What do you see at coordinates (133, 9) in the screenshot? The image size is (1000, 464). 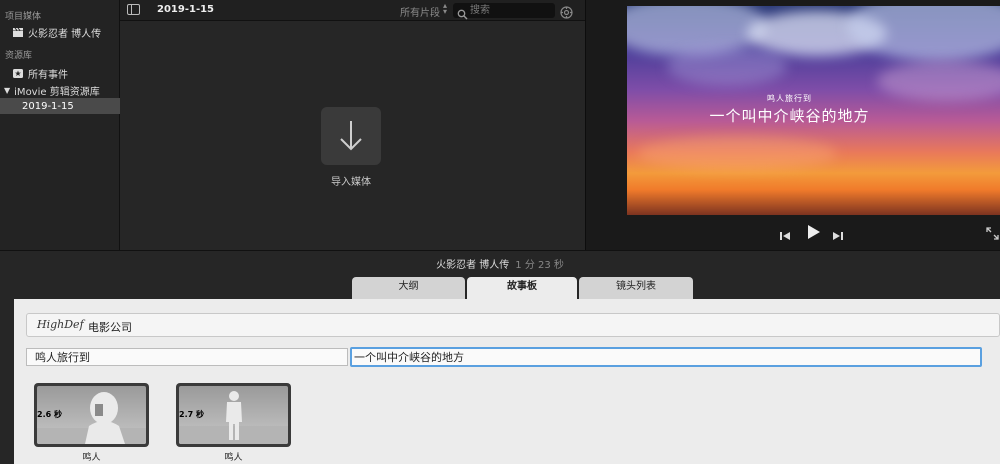 I see `sidebar-toggle-icon` at bounding box center [133, 9].